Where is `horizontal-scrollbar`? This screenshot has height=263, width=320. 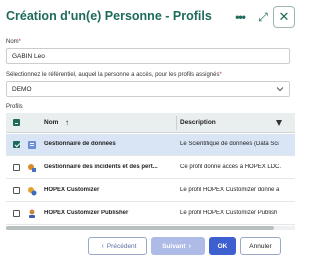
horizontal-scrollbar is located at coordinates (150, 228).